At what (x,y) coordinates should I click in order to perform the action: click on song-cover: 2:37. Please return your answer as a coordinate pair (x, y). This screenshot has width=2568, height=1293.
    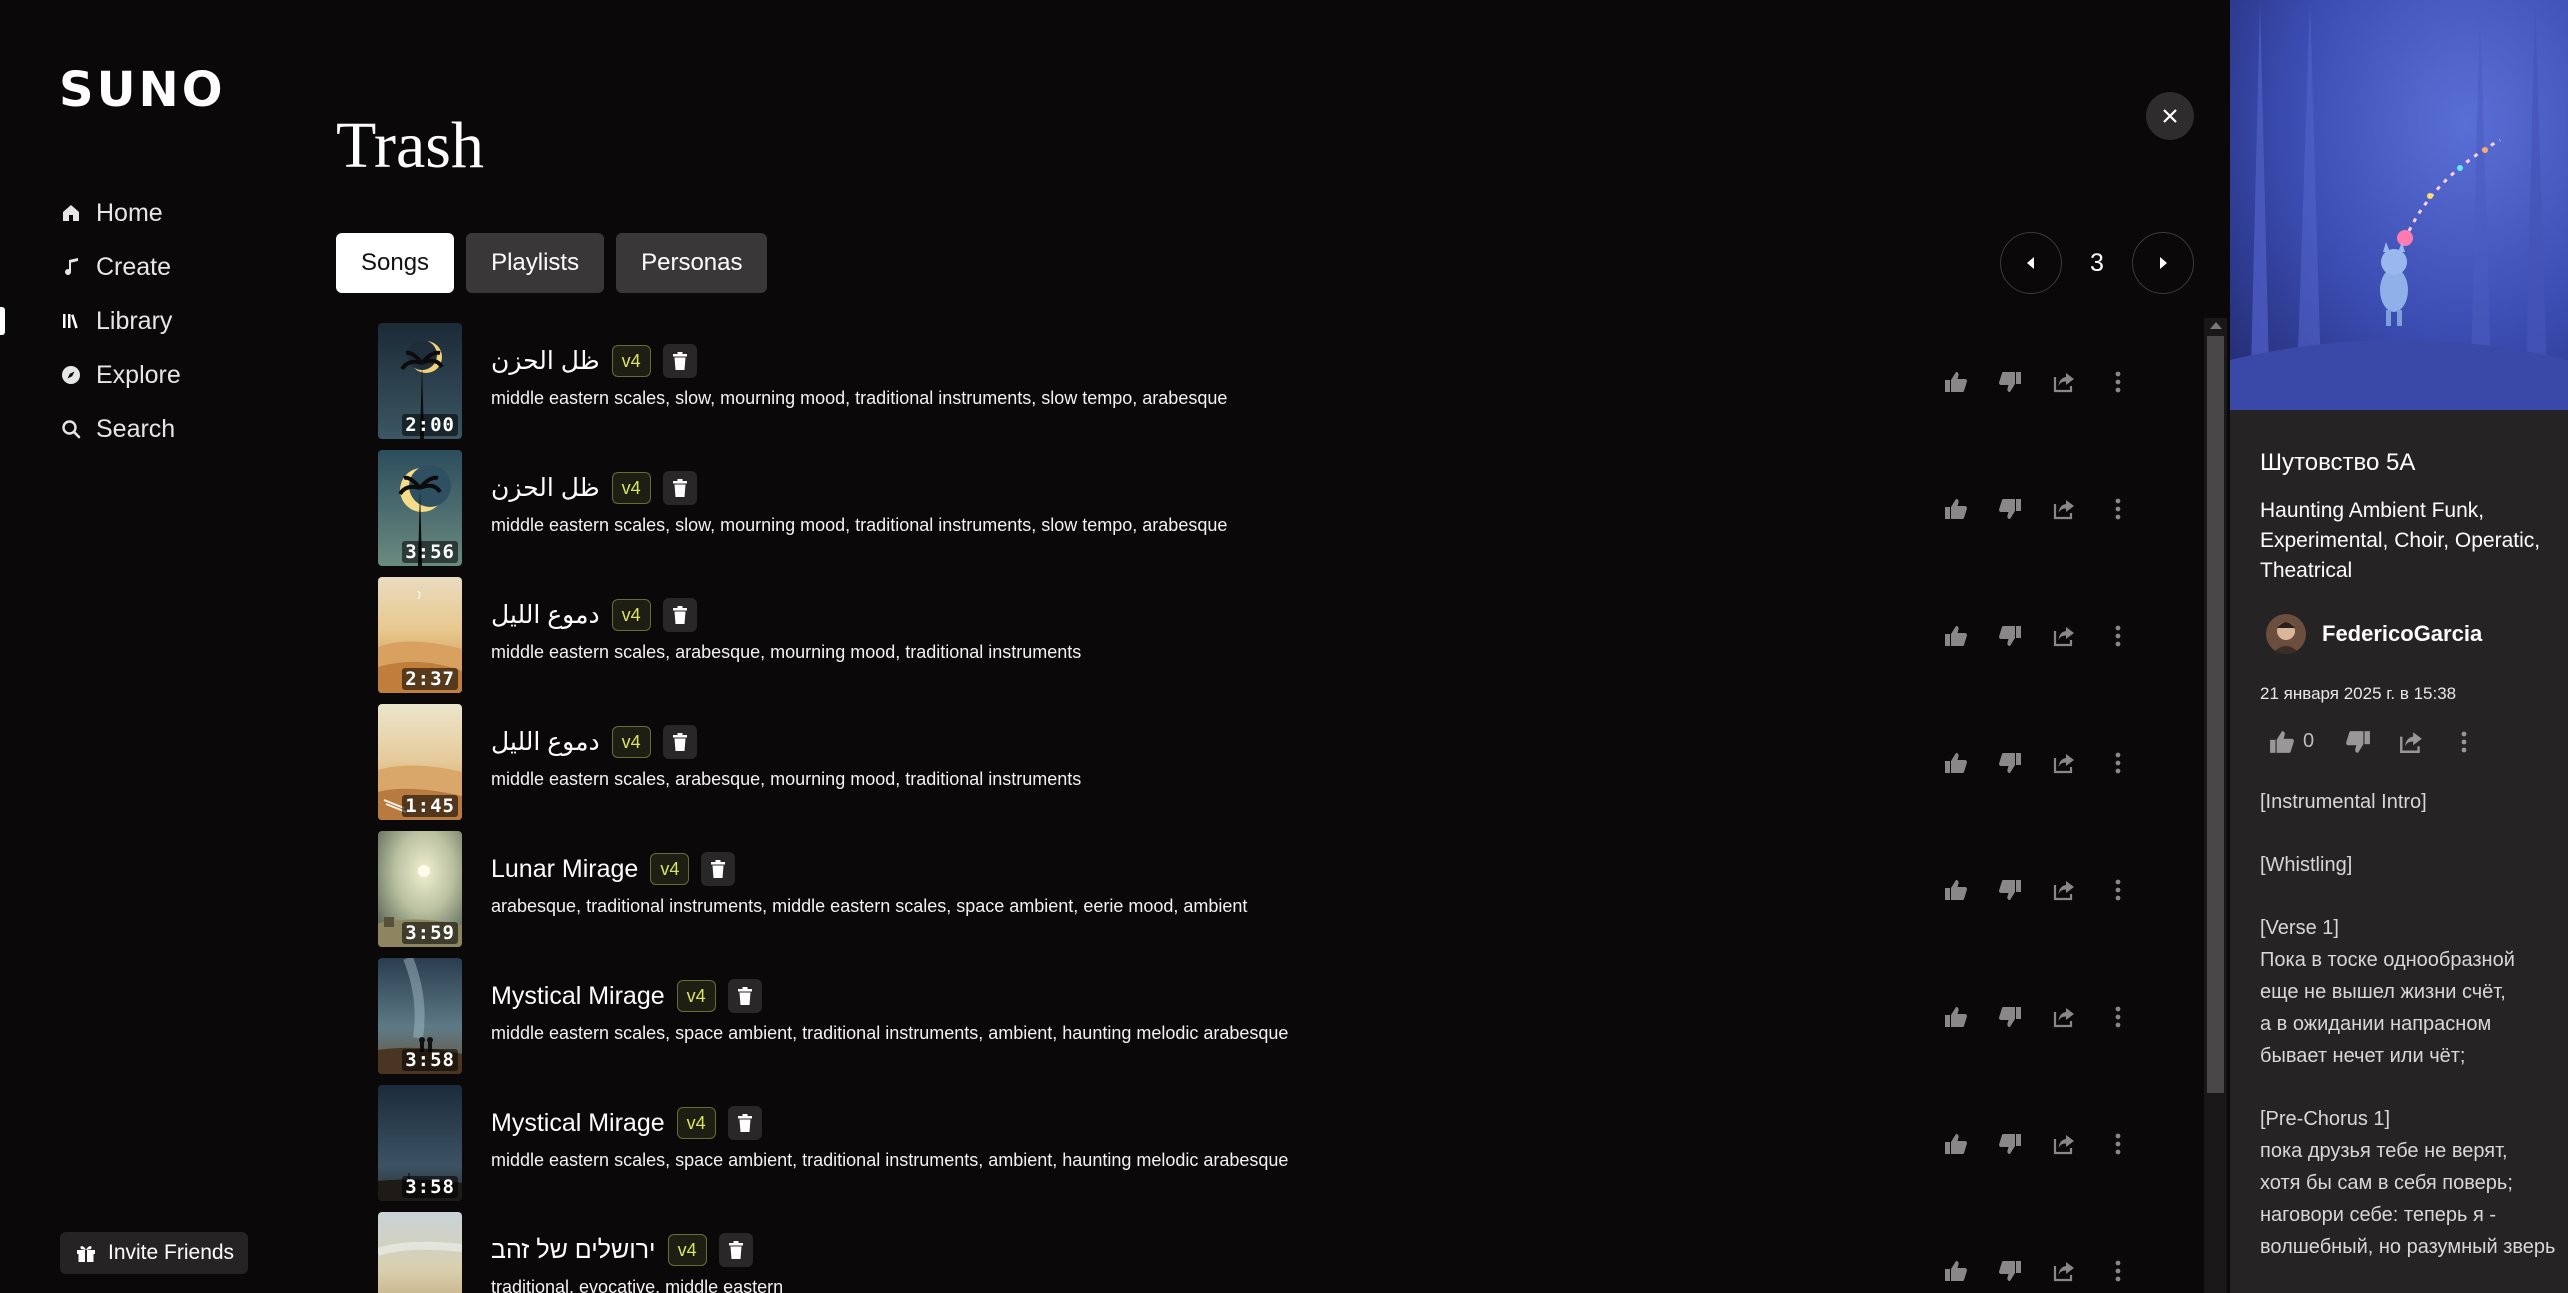
    Looking at the image, I should click on (420, 635).